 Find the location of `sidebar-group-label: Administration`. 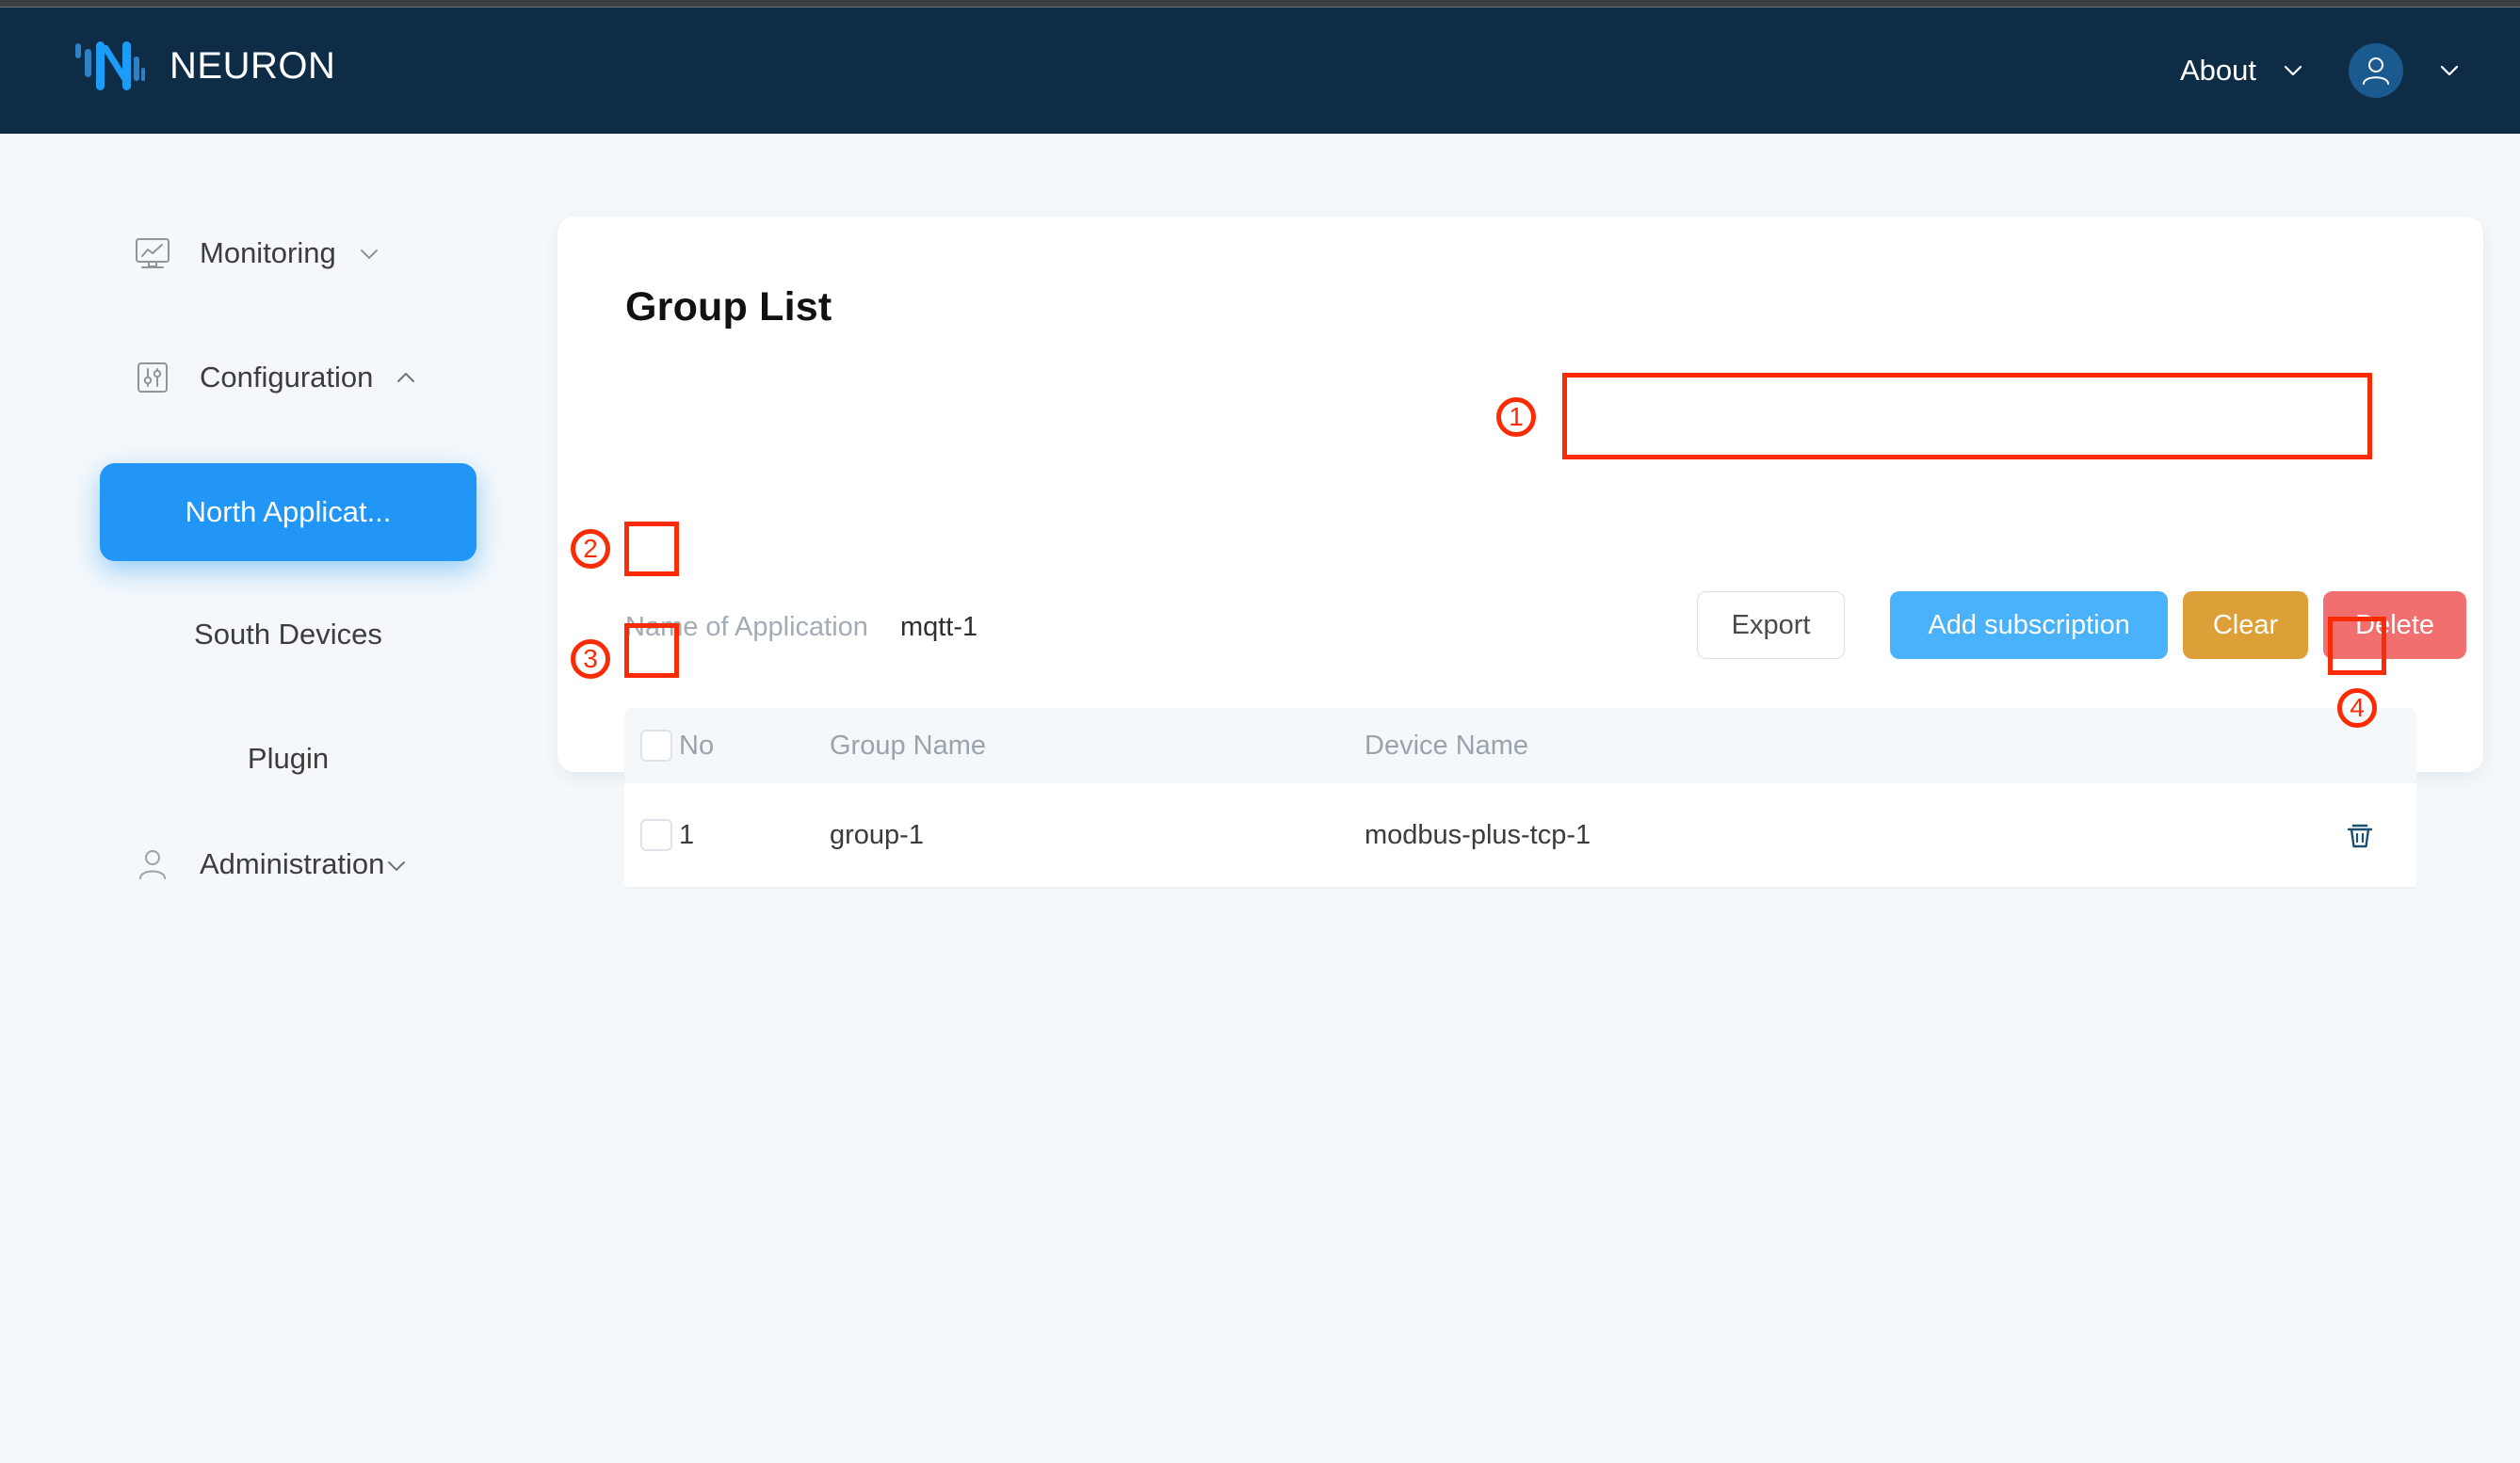

sidebar-group-label: Administration is located at coordinates (292, 863).